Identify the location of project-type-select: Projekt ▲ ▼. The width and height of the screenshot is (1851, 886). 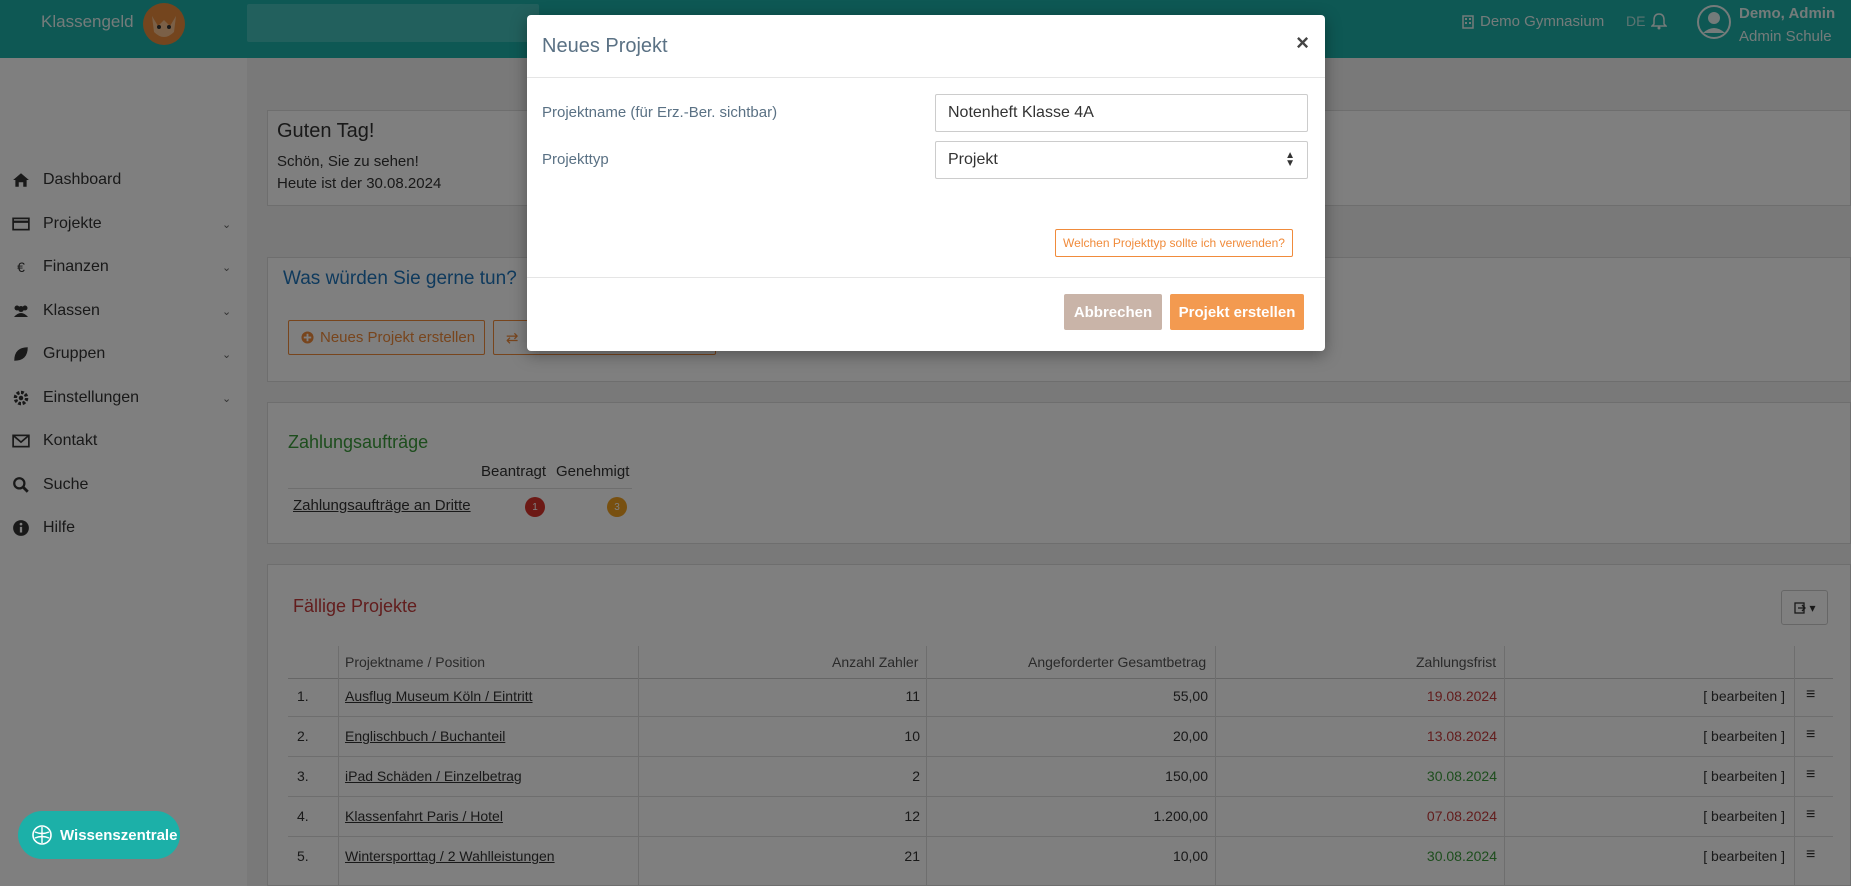
(1121, 160).